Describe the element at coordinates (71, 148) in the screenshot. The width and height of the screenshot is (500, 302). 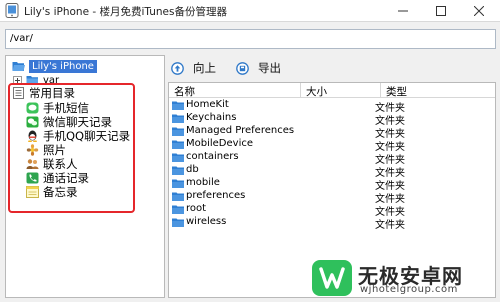
I see `highlight-box` at that location.